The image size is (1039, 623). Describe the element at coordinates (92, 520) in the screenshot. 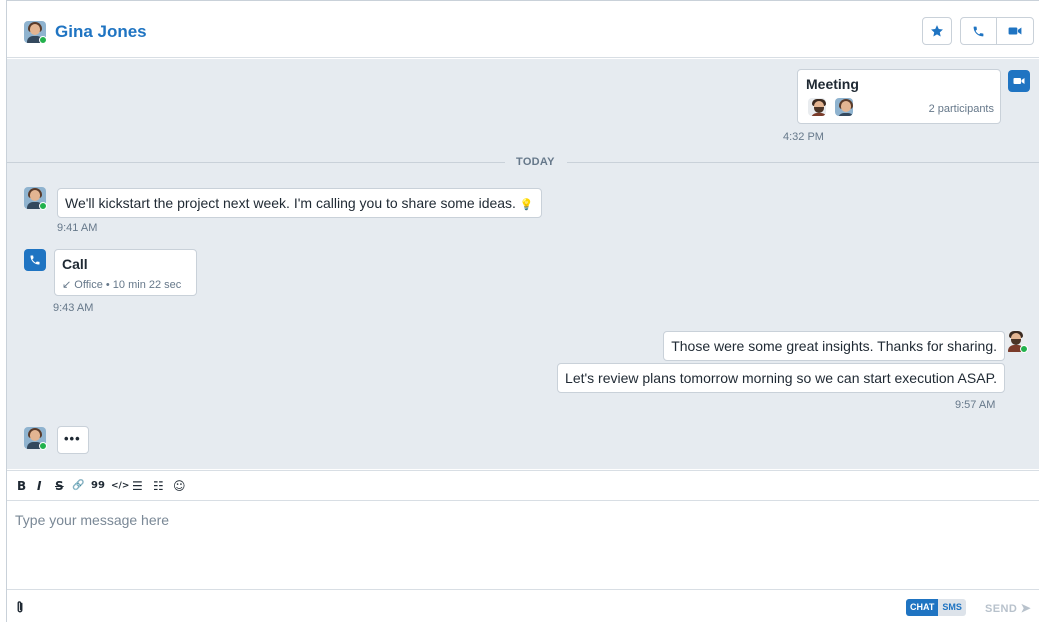

I see `message-input: Type your message here` at that location.